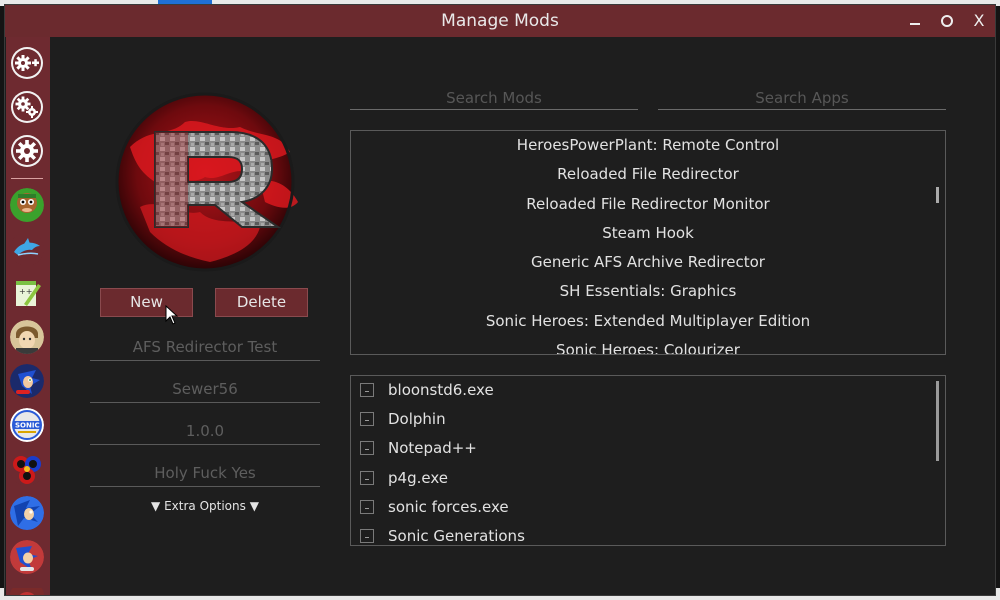 Image resolution: width=1000 pixels, height=600 pixels. What do you see at coordinates (205, 390) in the screenshot?
I see `mod-author-field: Sewer56` at bounding box center [205, 390].